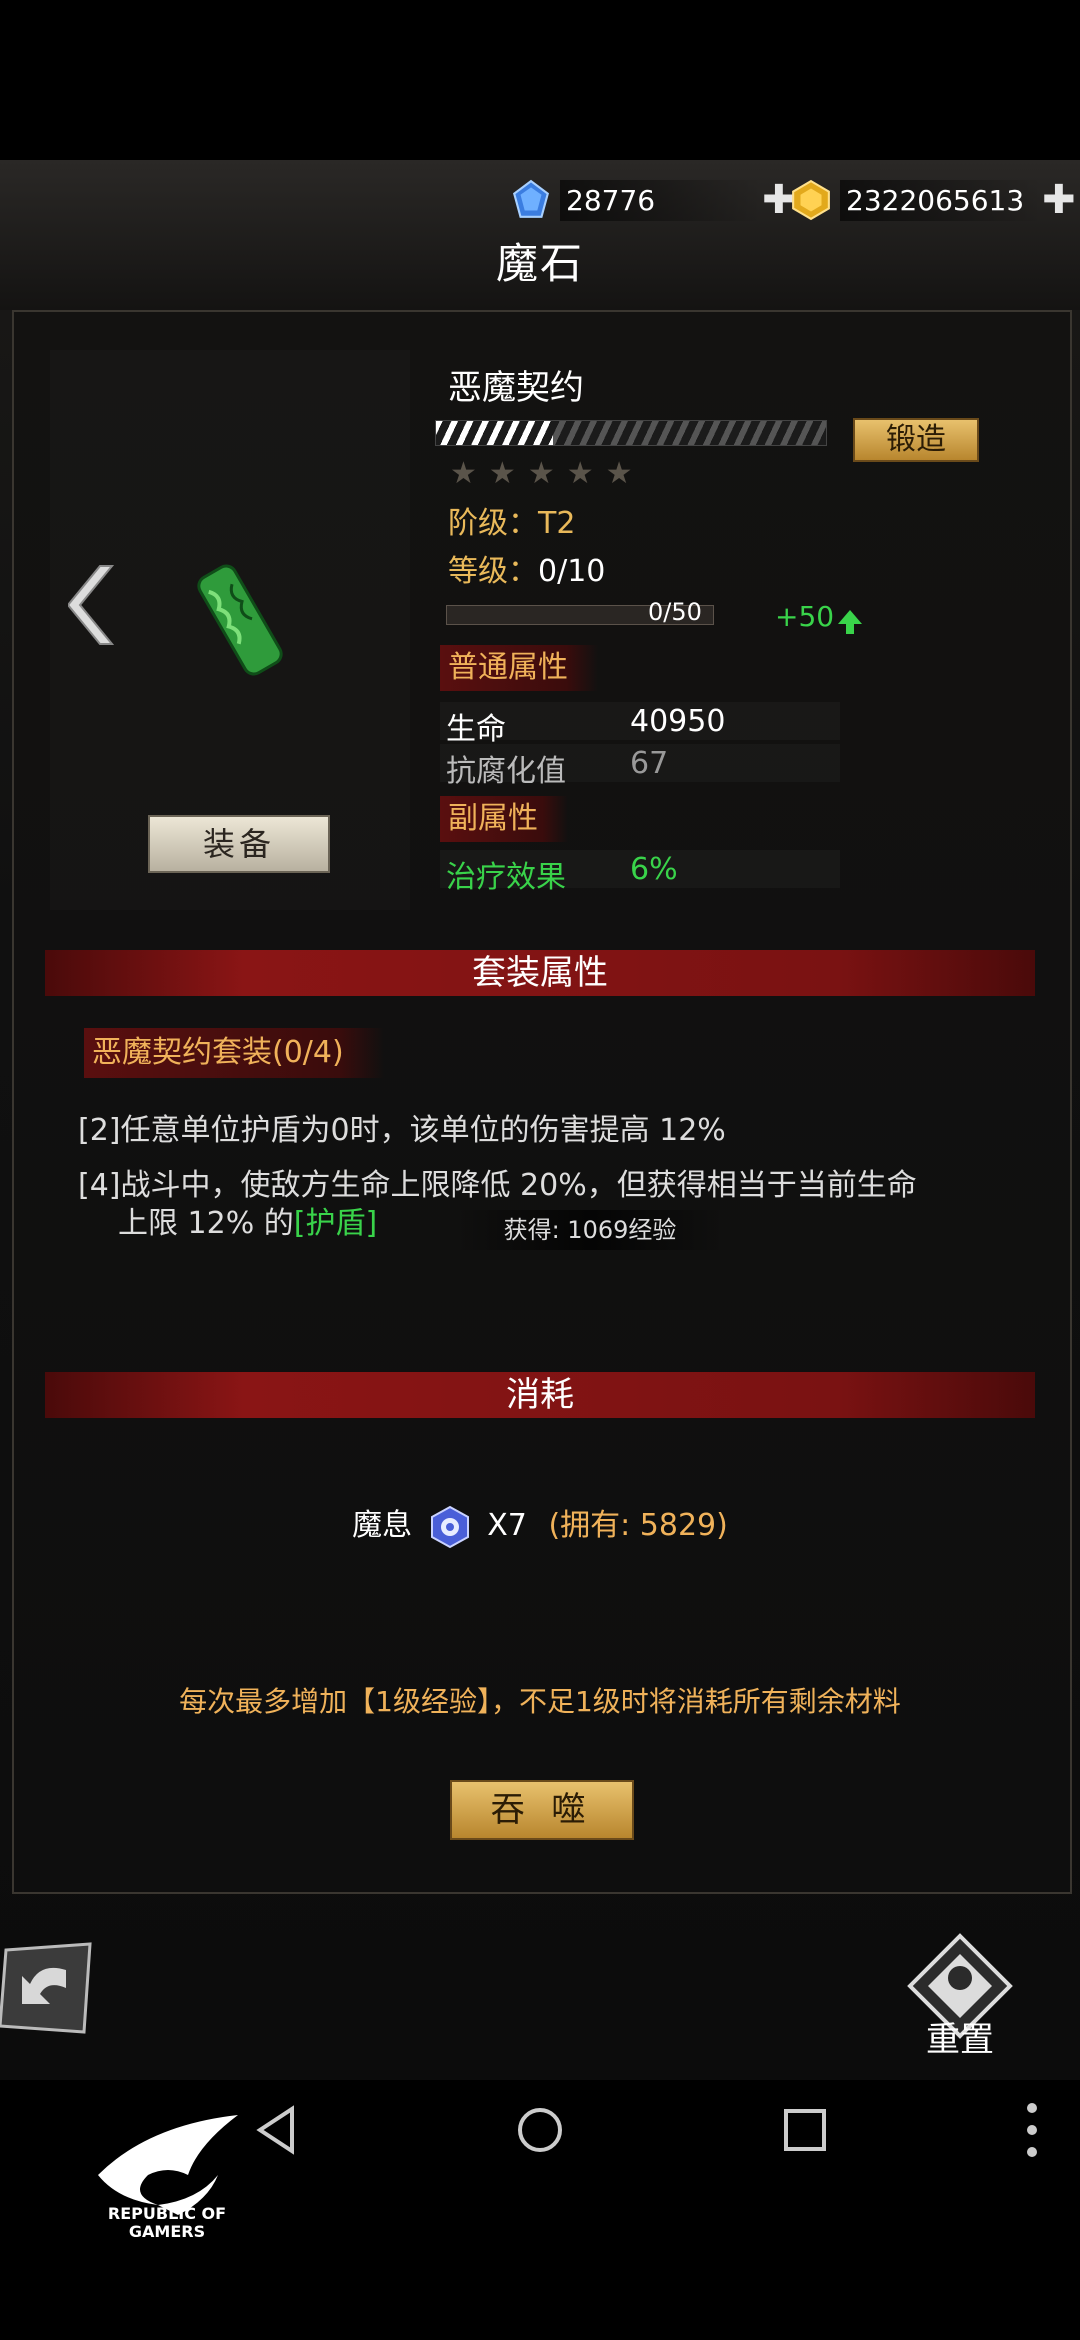  Describe the element at coordinates (99, 1130) in the screenshot. I see `set-bonus-2-prefix: [2]` at that location.